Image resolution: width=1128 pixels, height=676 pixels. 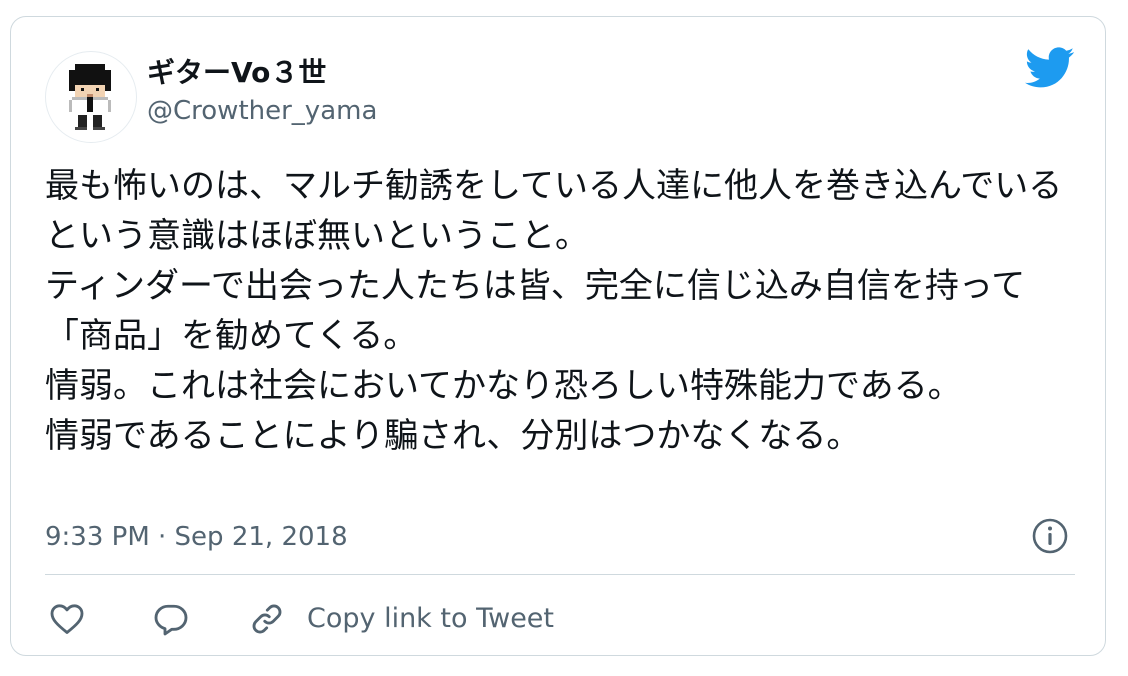 I want to click on twitter-bird-icon, so click(x=1050, y=68).